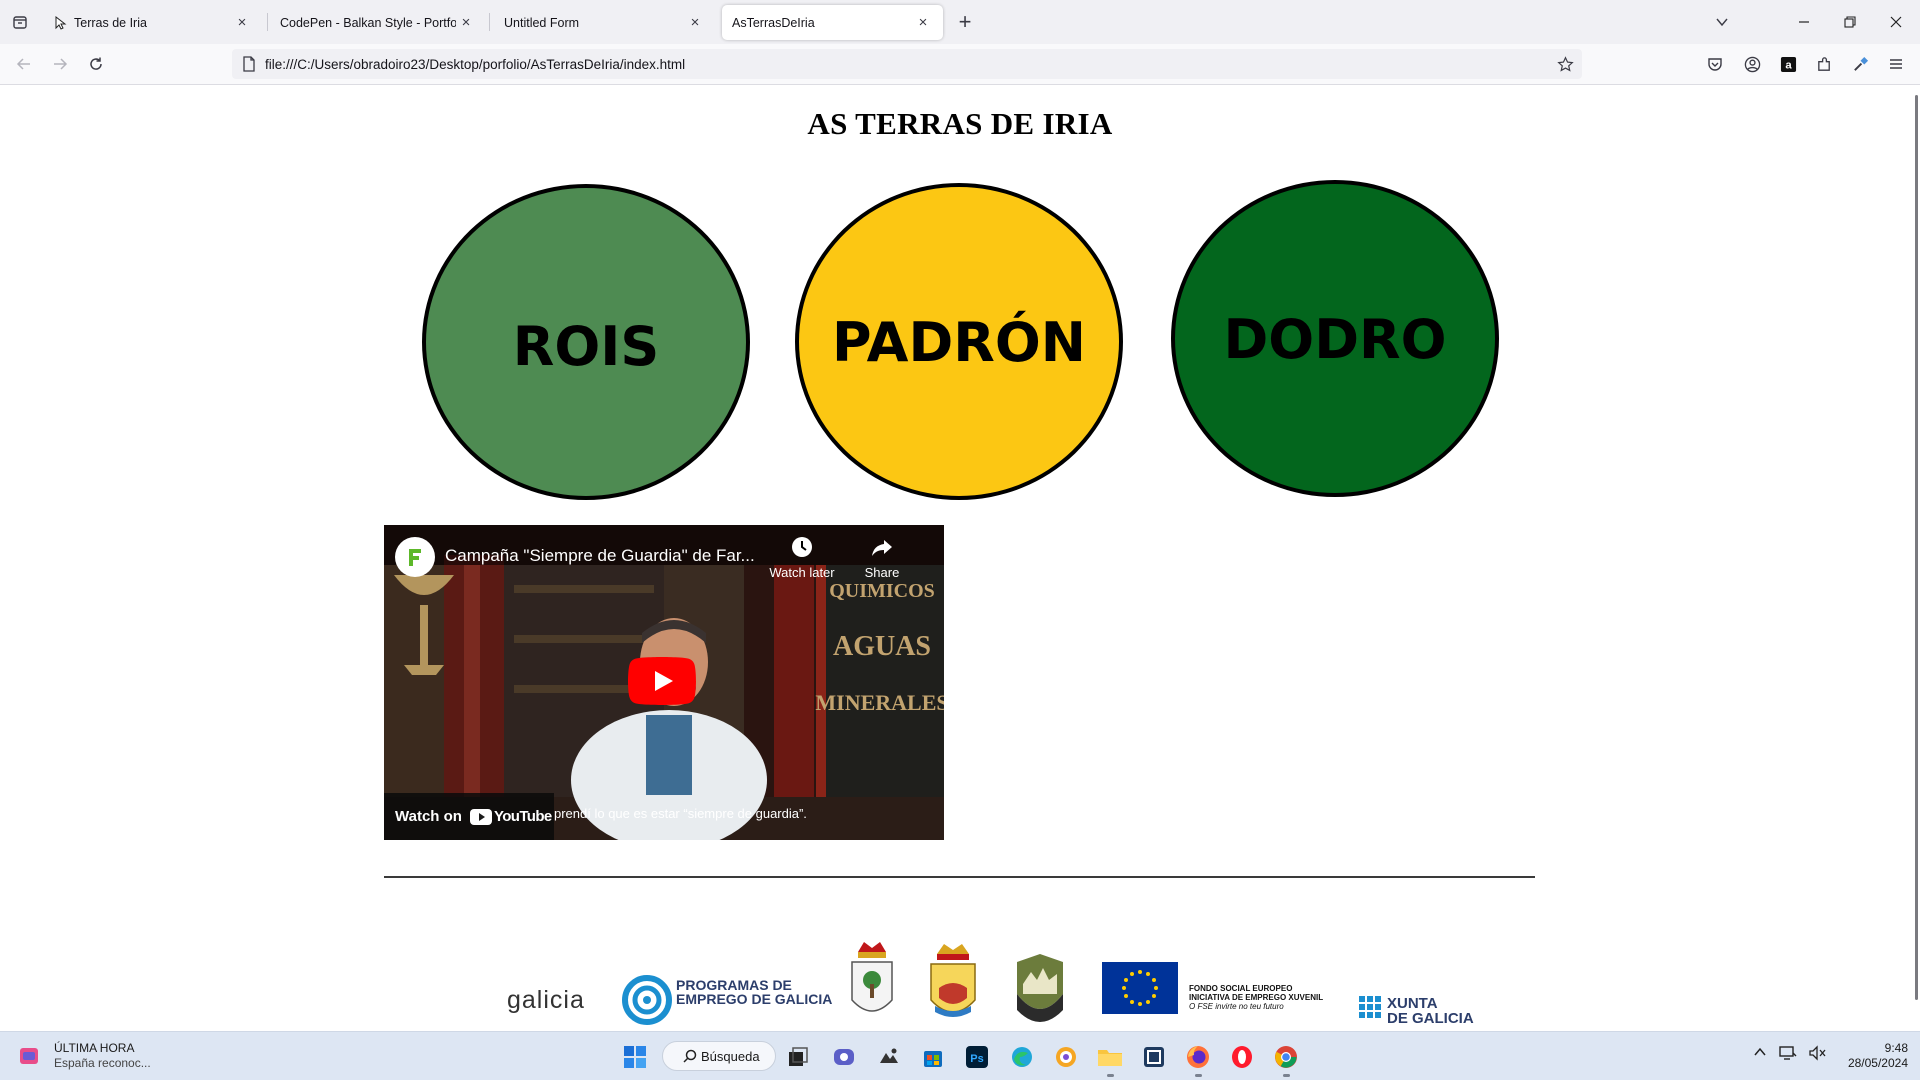 The height and width of the screenshot is (1080, 1920). Describe the element at coordinates (1850, 22) in the screenshot. I see `maximize-icon` at that location.